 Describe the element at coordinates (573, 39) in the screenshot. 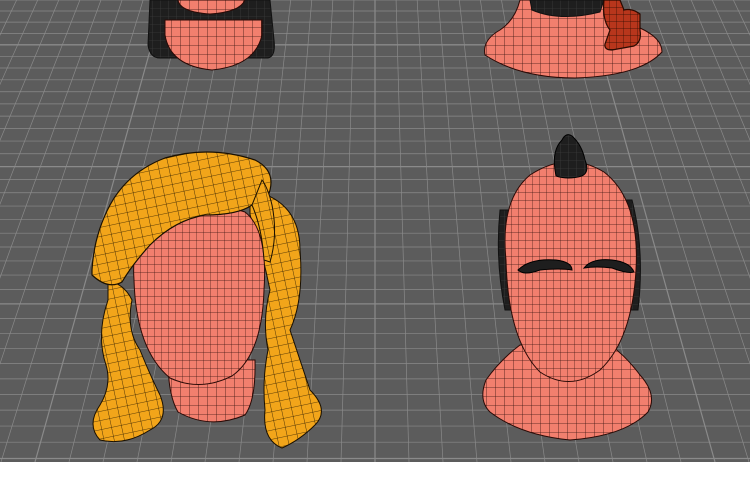

I see `red-ponytail-head-model` at that location.